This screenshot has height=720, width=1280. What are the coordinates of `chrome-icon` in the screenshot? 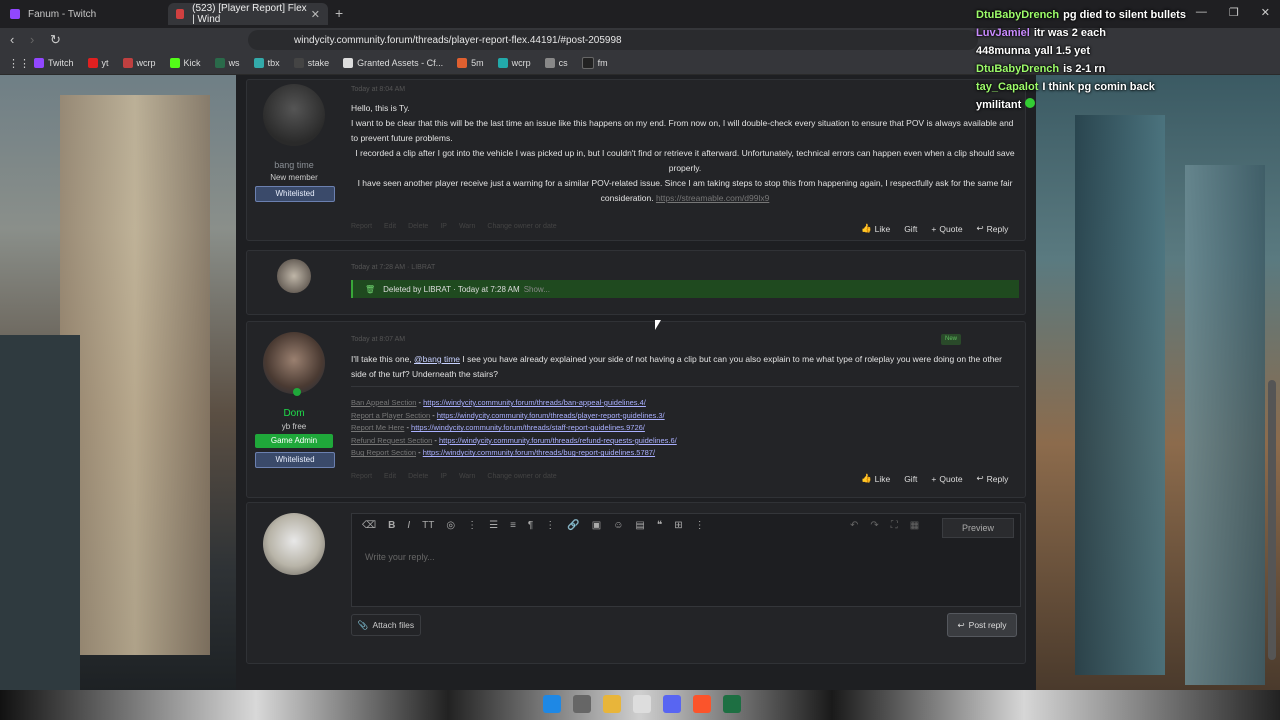 It's located at (642, 704).